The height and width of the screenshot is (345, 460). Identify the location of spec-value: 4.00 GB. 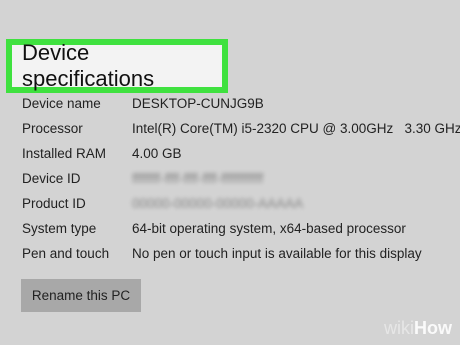
(157, 153).